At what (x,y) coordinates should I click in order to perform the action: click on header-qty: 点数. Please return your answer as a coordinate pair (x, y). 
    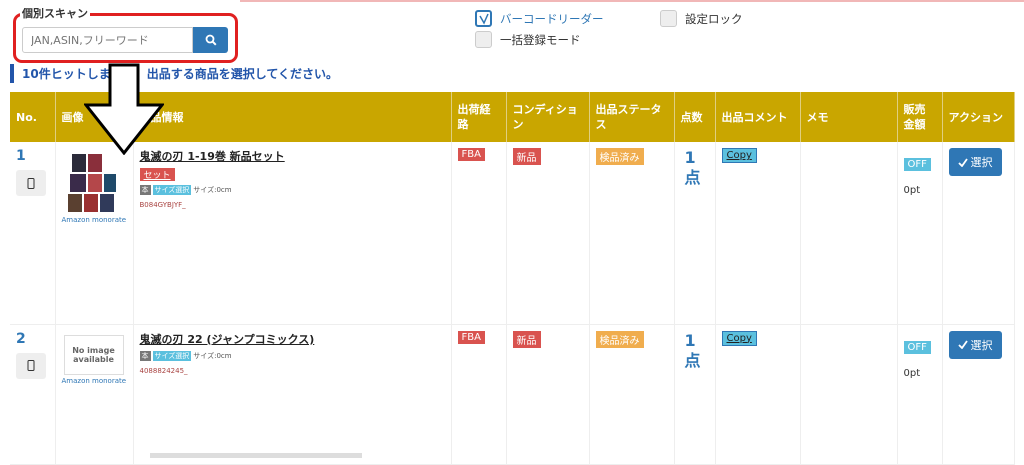
    Looking at the image, I should click on (695, 117).